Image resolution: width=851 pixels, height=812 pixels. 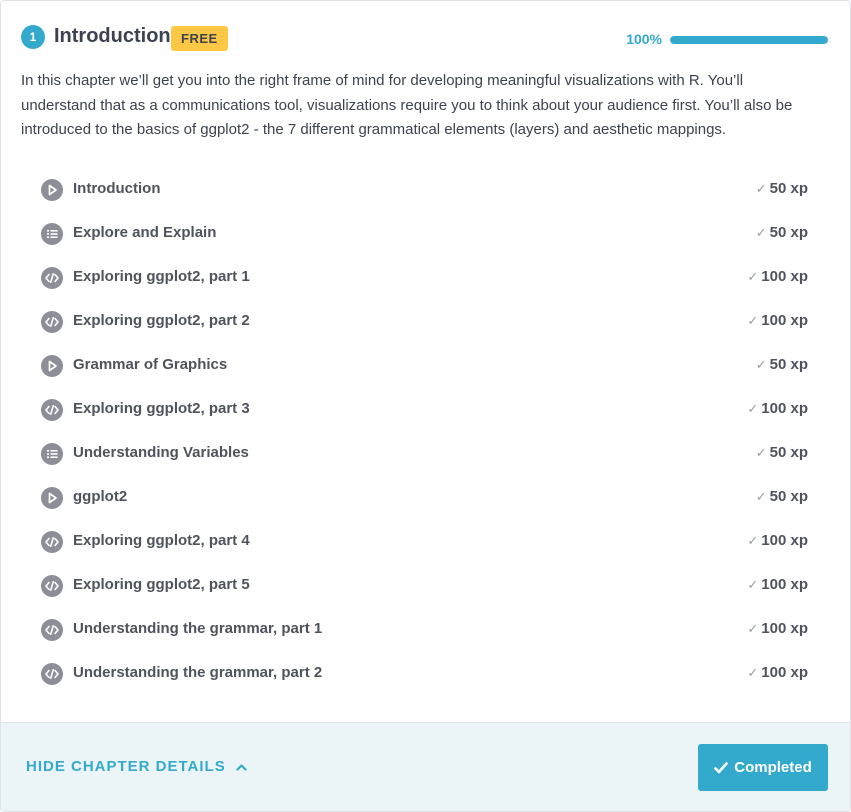 I want to click on exercise-title: Exploring ggplot2, part 4, so click(x=161, y=540).